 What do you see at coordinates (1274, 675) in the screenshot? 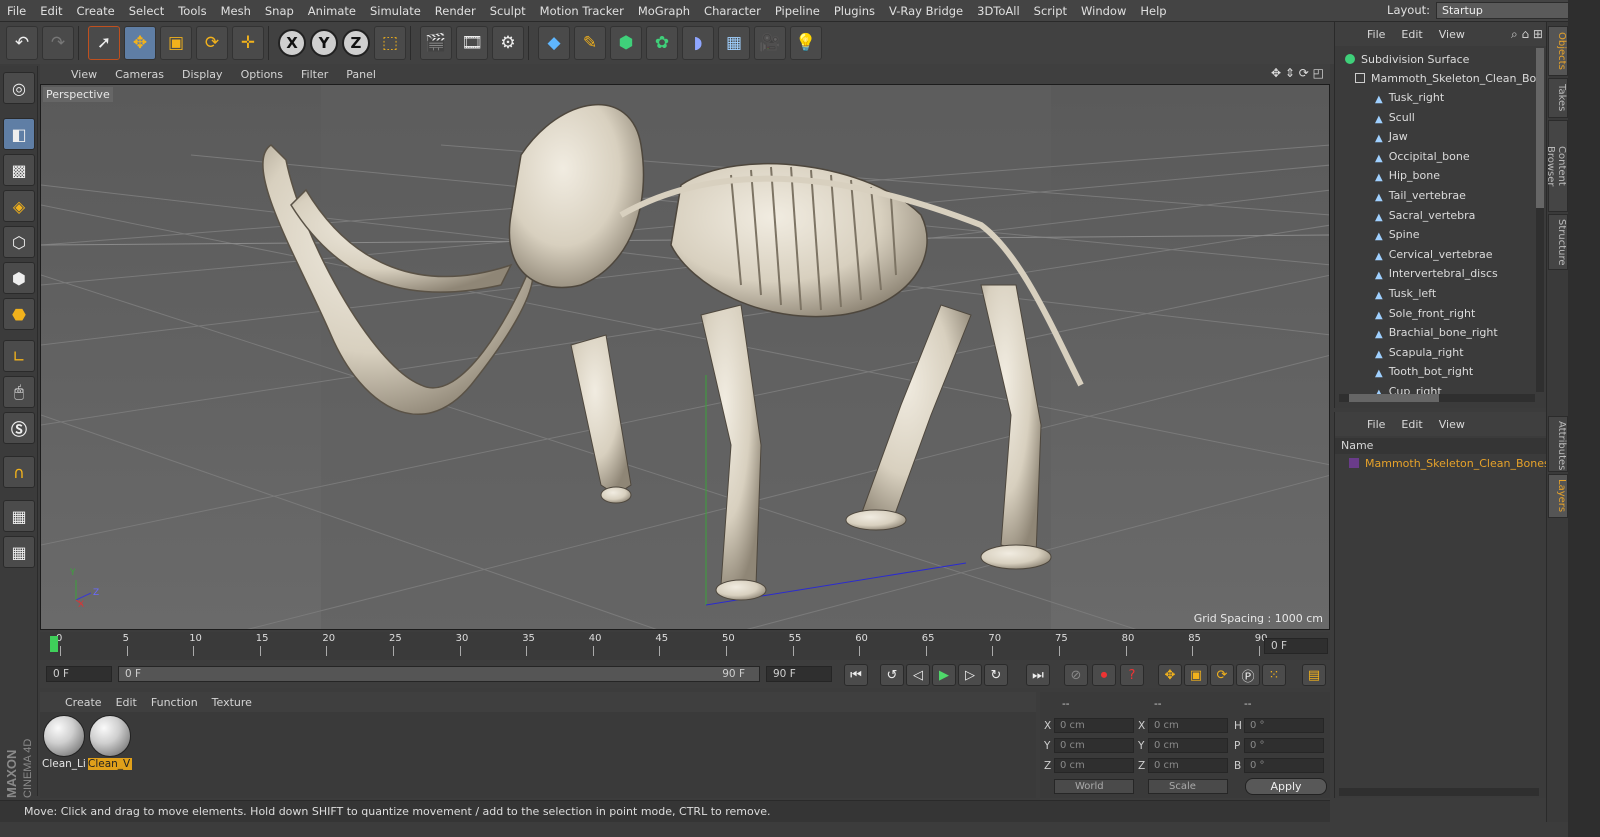
I see `key-pla-button: ⁙` at bounding box center [1274, 675].